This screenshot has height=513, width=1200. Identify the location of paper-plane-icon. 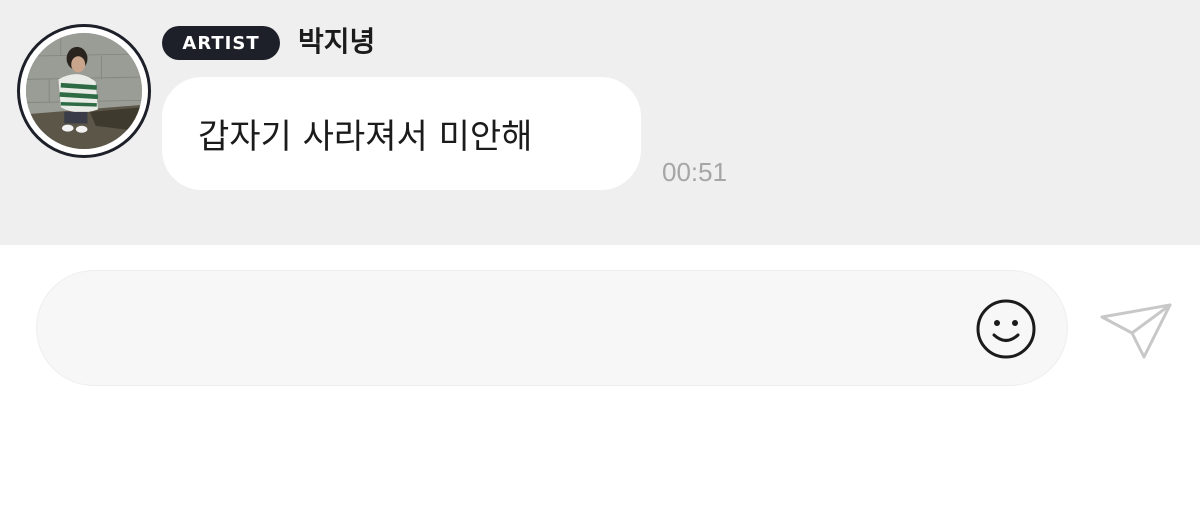
(1136, 331).